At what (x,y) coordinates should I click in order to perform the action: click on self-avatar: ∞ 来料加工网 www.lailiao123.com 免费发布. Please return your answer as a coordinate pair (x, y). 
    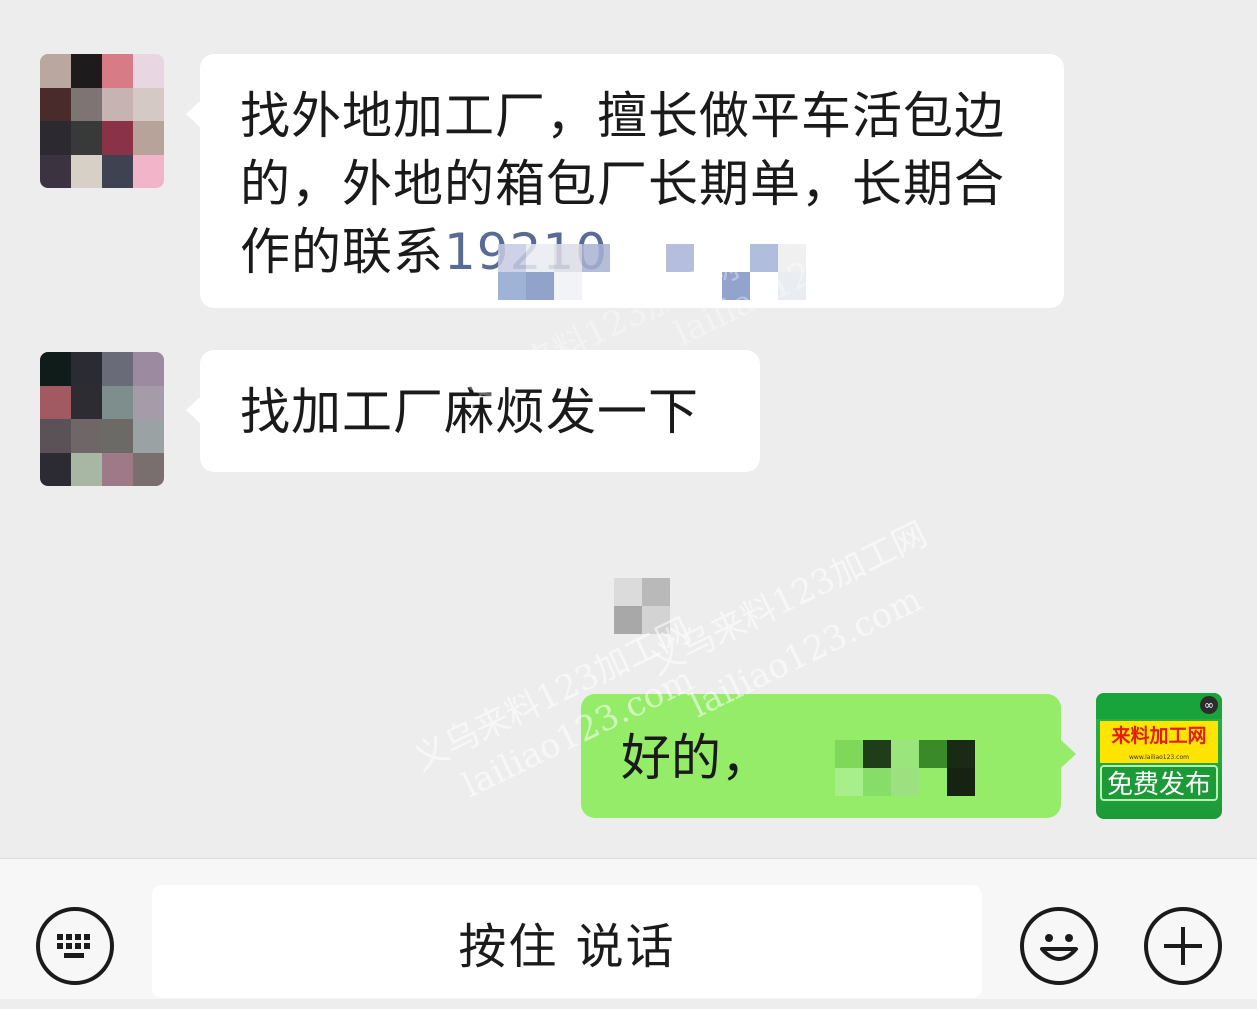
    Looking at the image, I should click on (1159, 756).